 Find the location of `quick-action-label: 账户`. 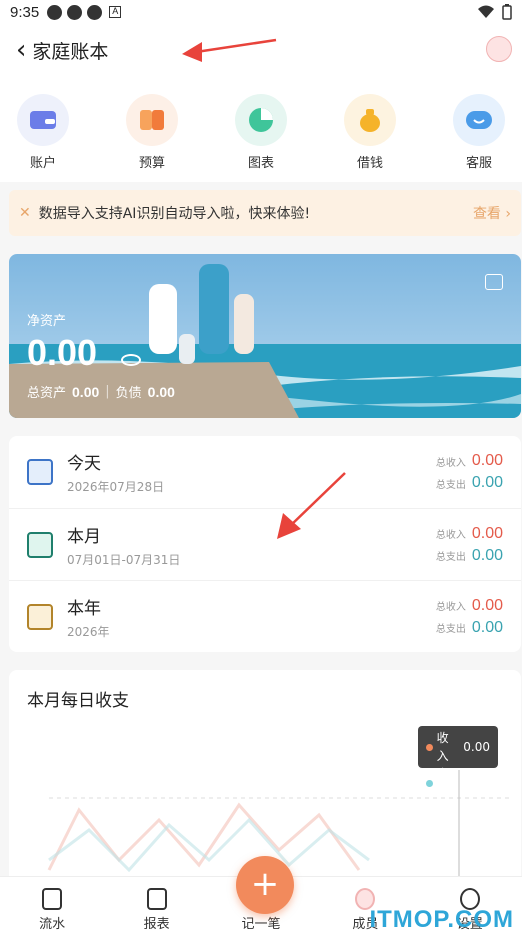

quick-action-label: 账户 is located at coordinates (42, 163).